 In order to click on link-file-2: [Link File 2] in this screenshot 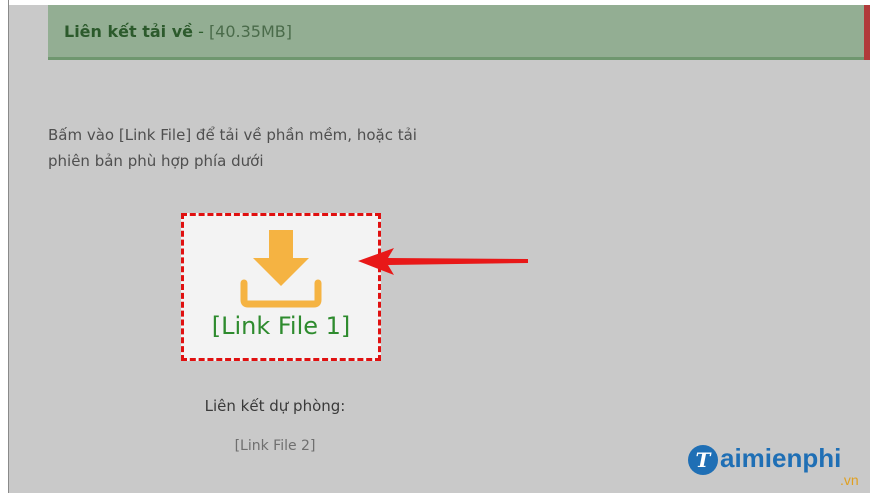, I will do `click(275, 446)`.